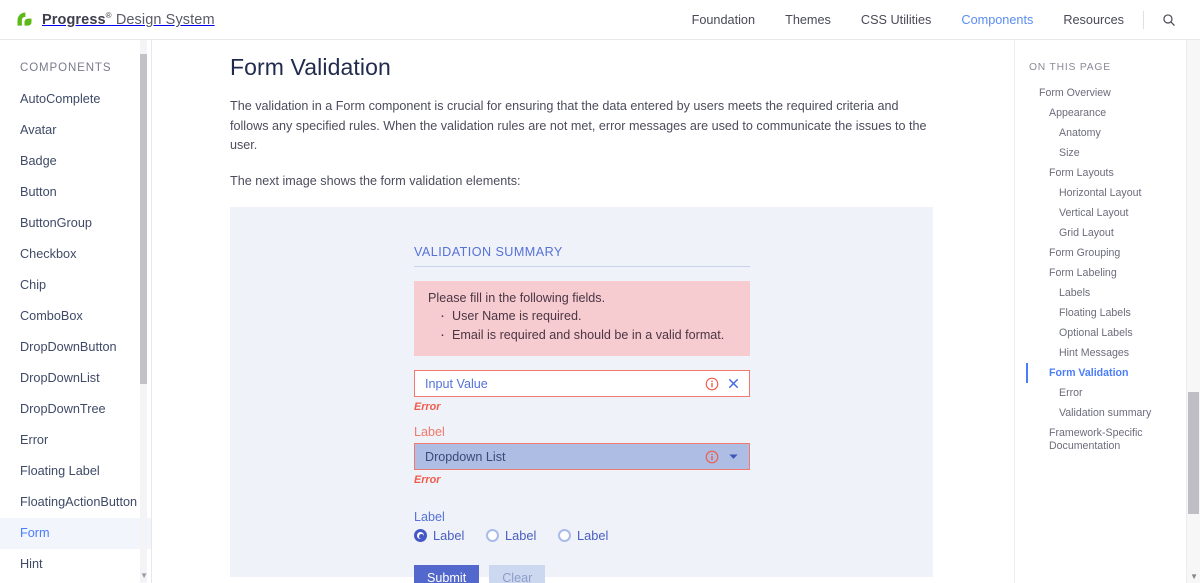 The width and height of the screenshot is (1200, 583). I want to click on dropdown-value-text: Dropdown List, so click(465, 456).